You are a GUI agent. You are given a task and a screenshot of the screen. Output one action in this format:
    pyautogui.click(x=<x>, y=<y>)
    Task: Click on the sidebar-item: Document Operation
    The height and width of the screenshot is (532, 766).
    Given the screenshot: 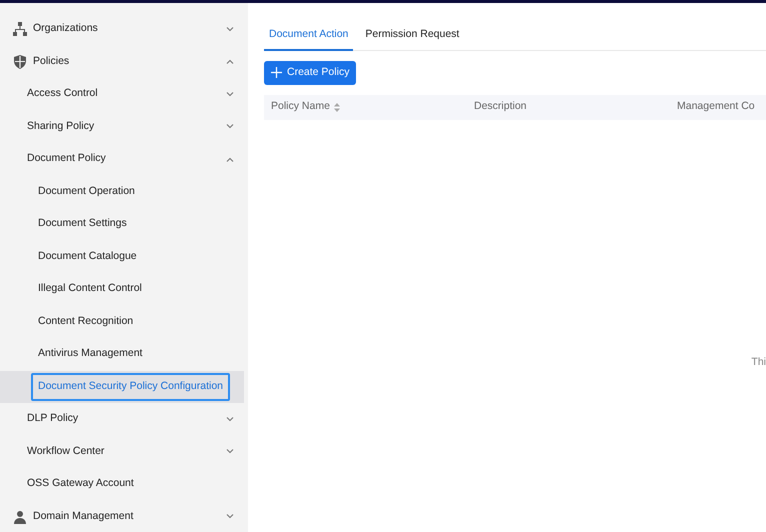 What is the action you would take?
    pyautogui.click(x=124, y=192)
    